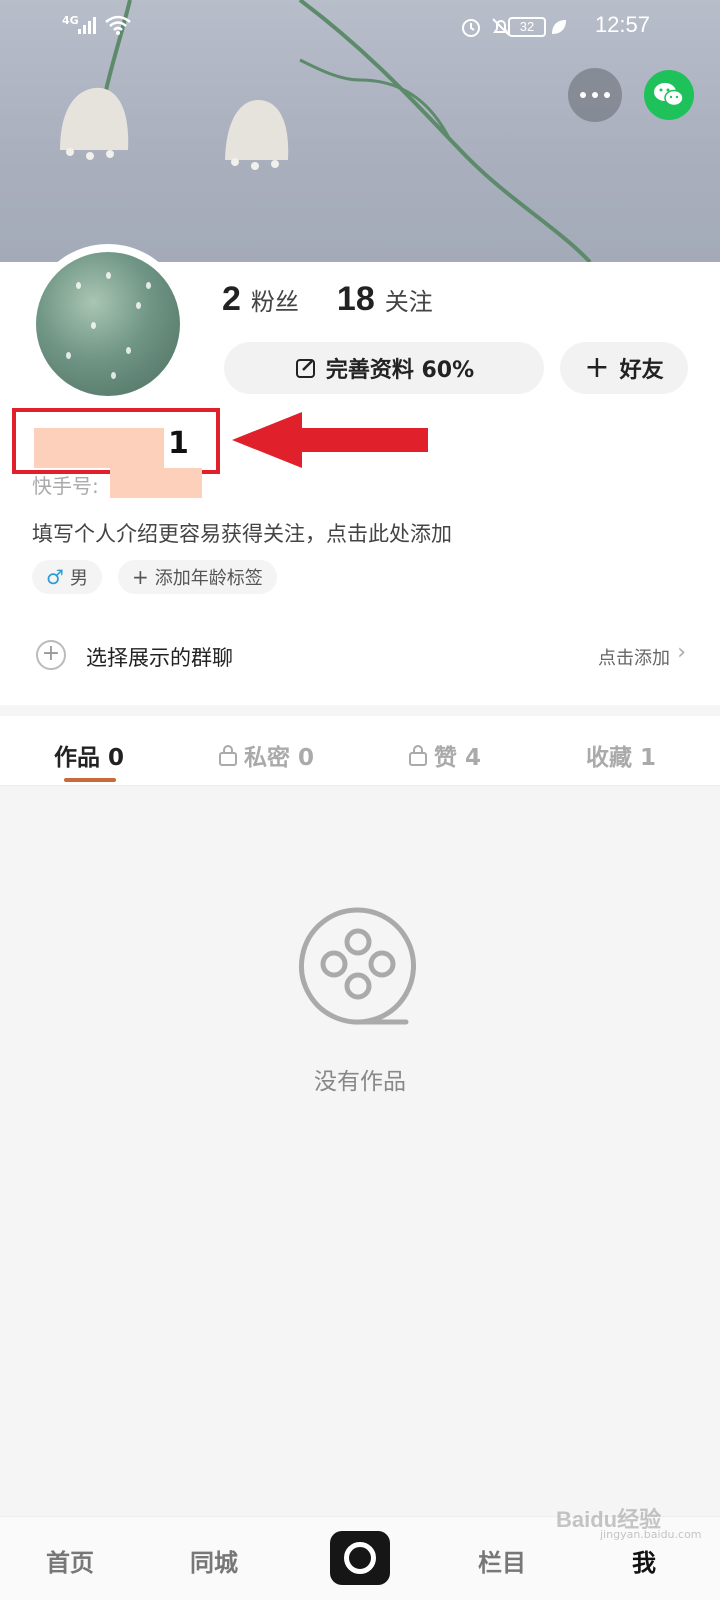 The height and width of the screenshot is (1600, 720). I want to click on group-chat-label: 选择展示的群聊, so click(159, 658).